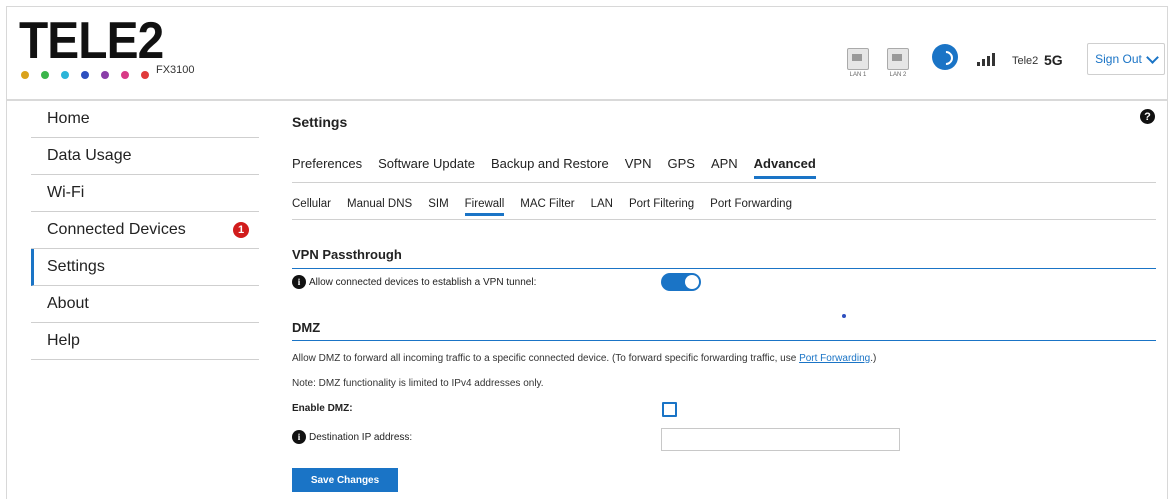  Describe the element at coordinates (724, 167) in the screenshot. I see `tab-apn: APN` at that location.